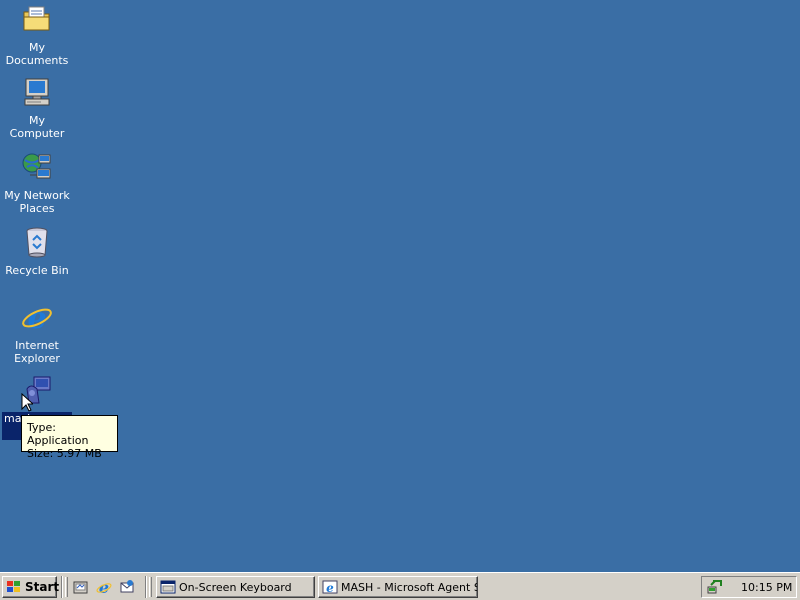  What do you see at coordinates (37, 167) in the screenshot?
I see `network-icon` at bounding box center [37, 167].